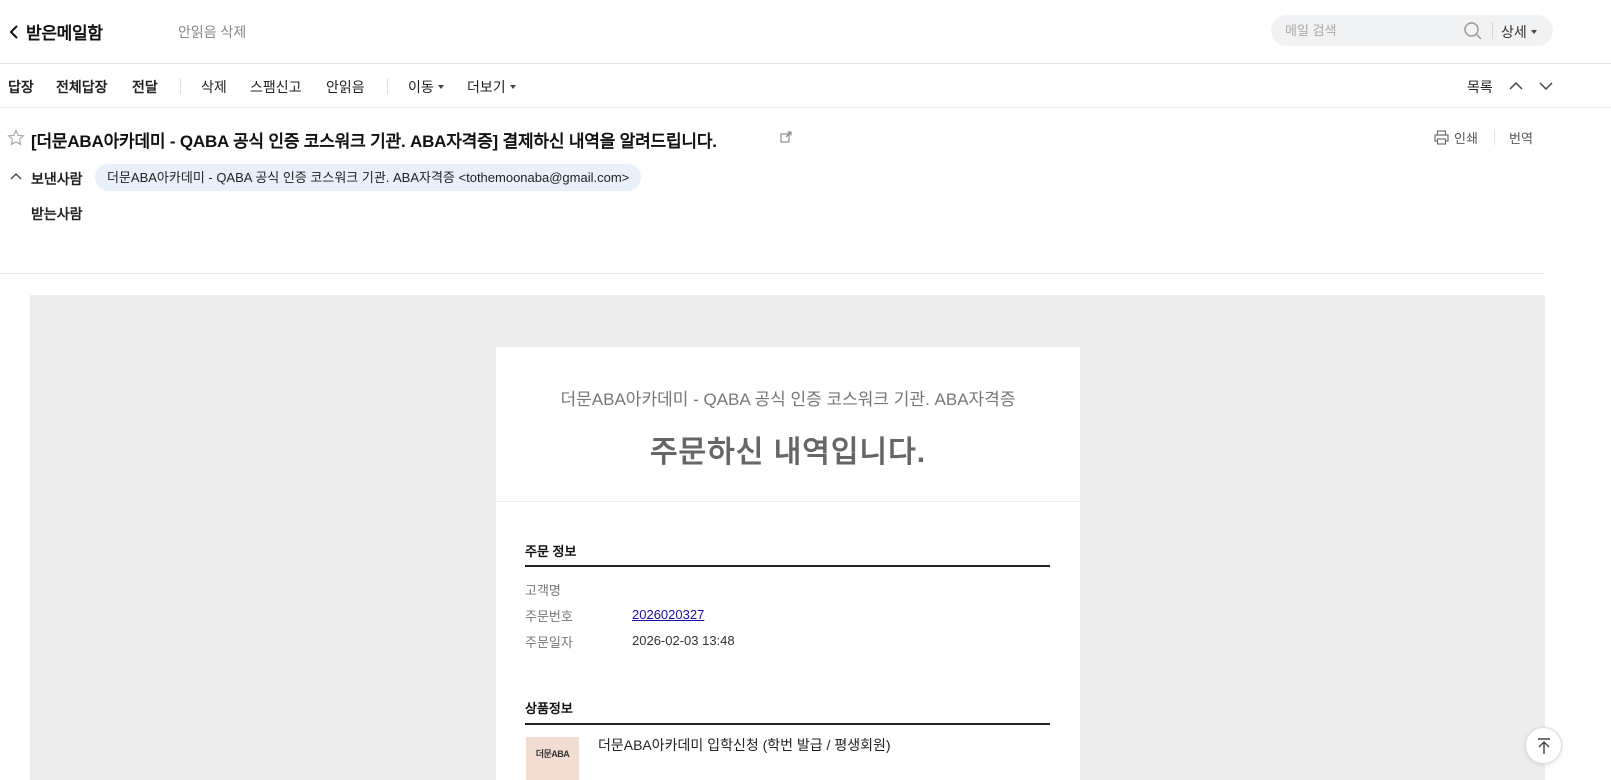 The height and width of the screenshot is (780, 1611). Describe the element at coordinates (21, 87) in the screenshot. I see `reply-button: 답장` at that location.